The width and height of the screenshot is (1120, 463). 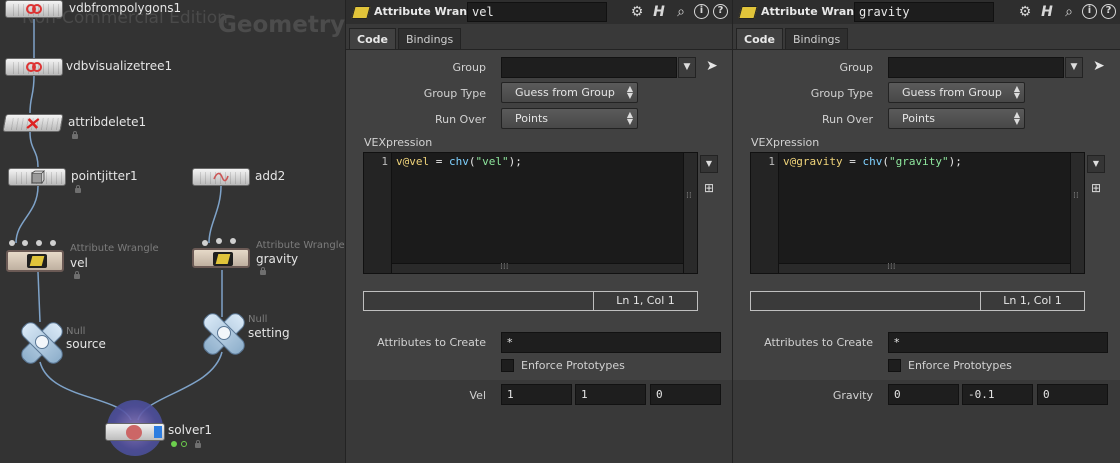 What do you see at coordinates (573, 365) in the screenshot?
I see `enforce-prototypes-label: Enforce Prototypes` at bounding box center [573, 365].